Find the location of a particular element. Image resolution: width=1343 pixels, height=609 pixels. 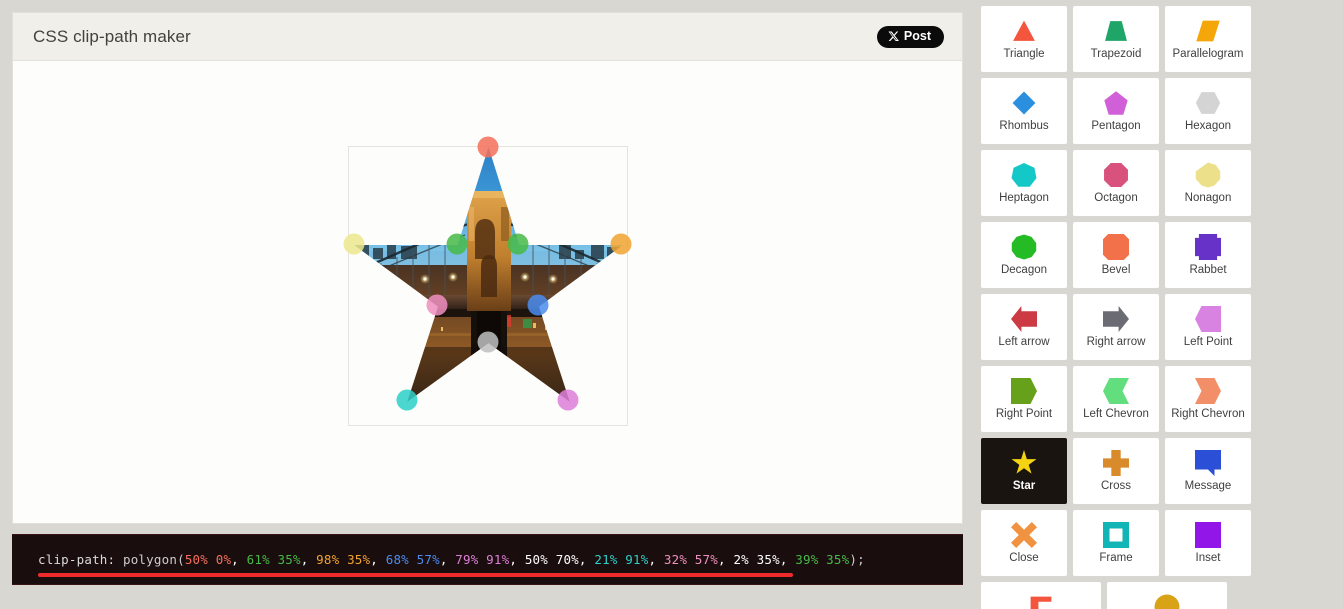

app-header: CSS clip-path maker Post is located at coordinates (487, 37).